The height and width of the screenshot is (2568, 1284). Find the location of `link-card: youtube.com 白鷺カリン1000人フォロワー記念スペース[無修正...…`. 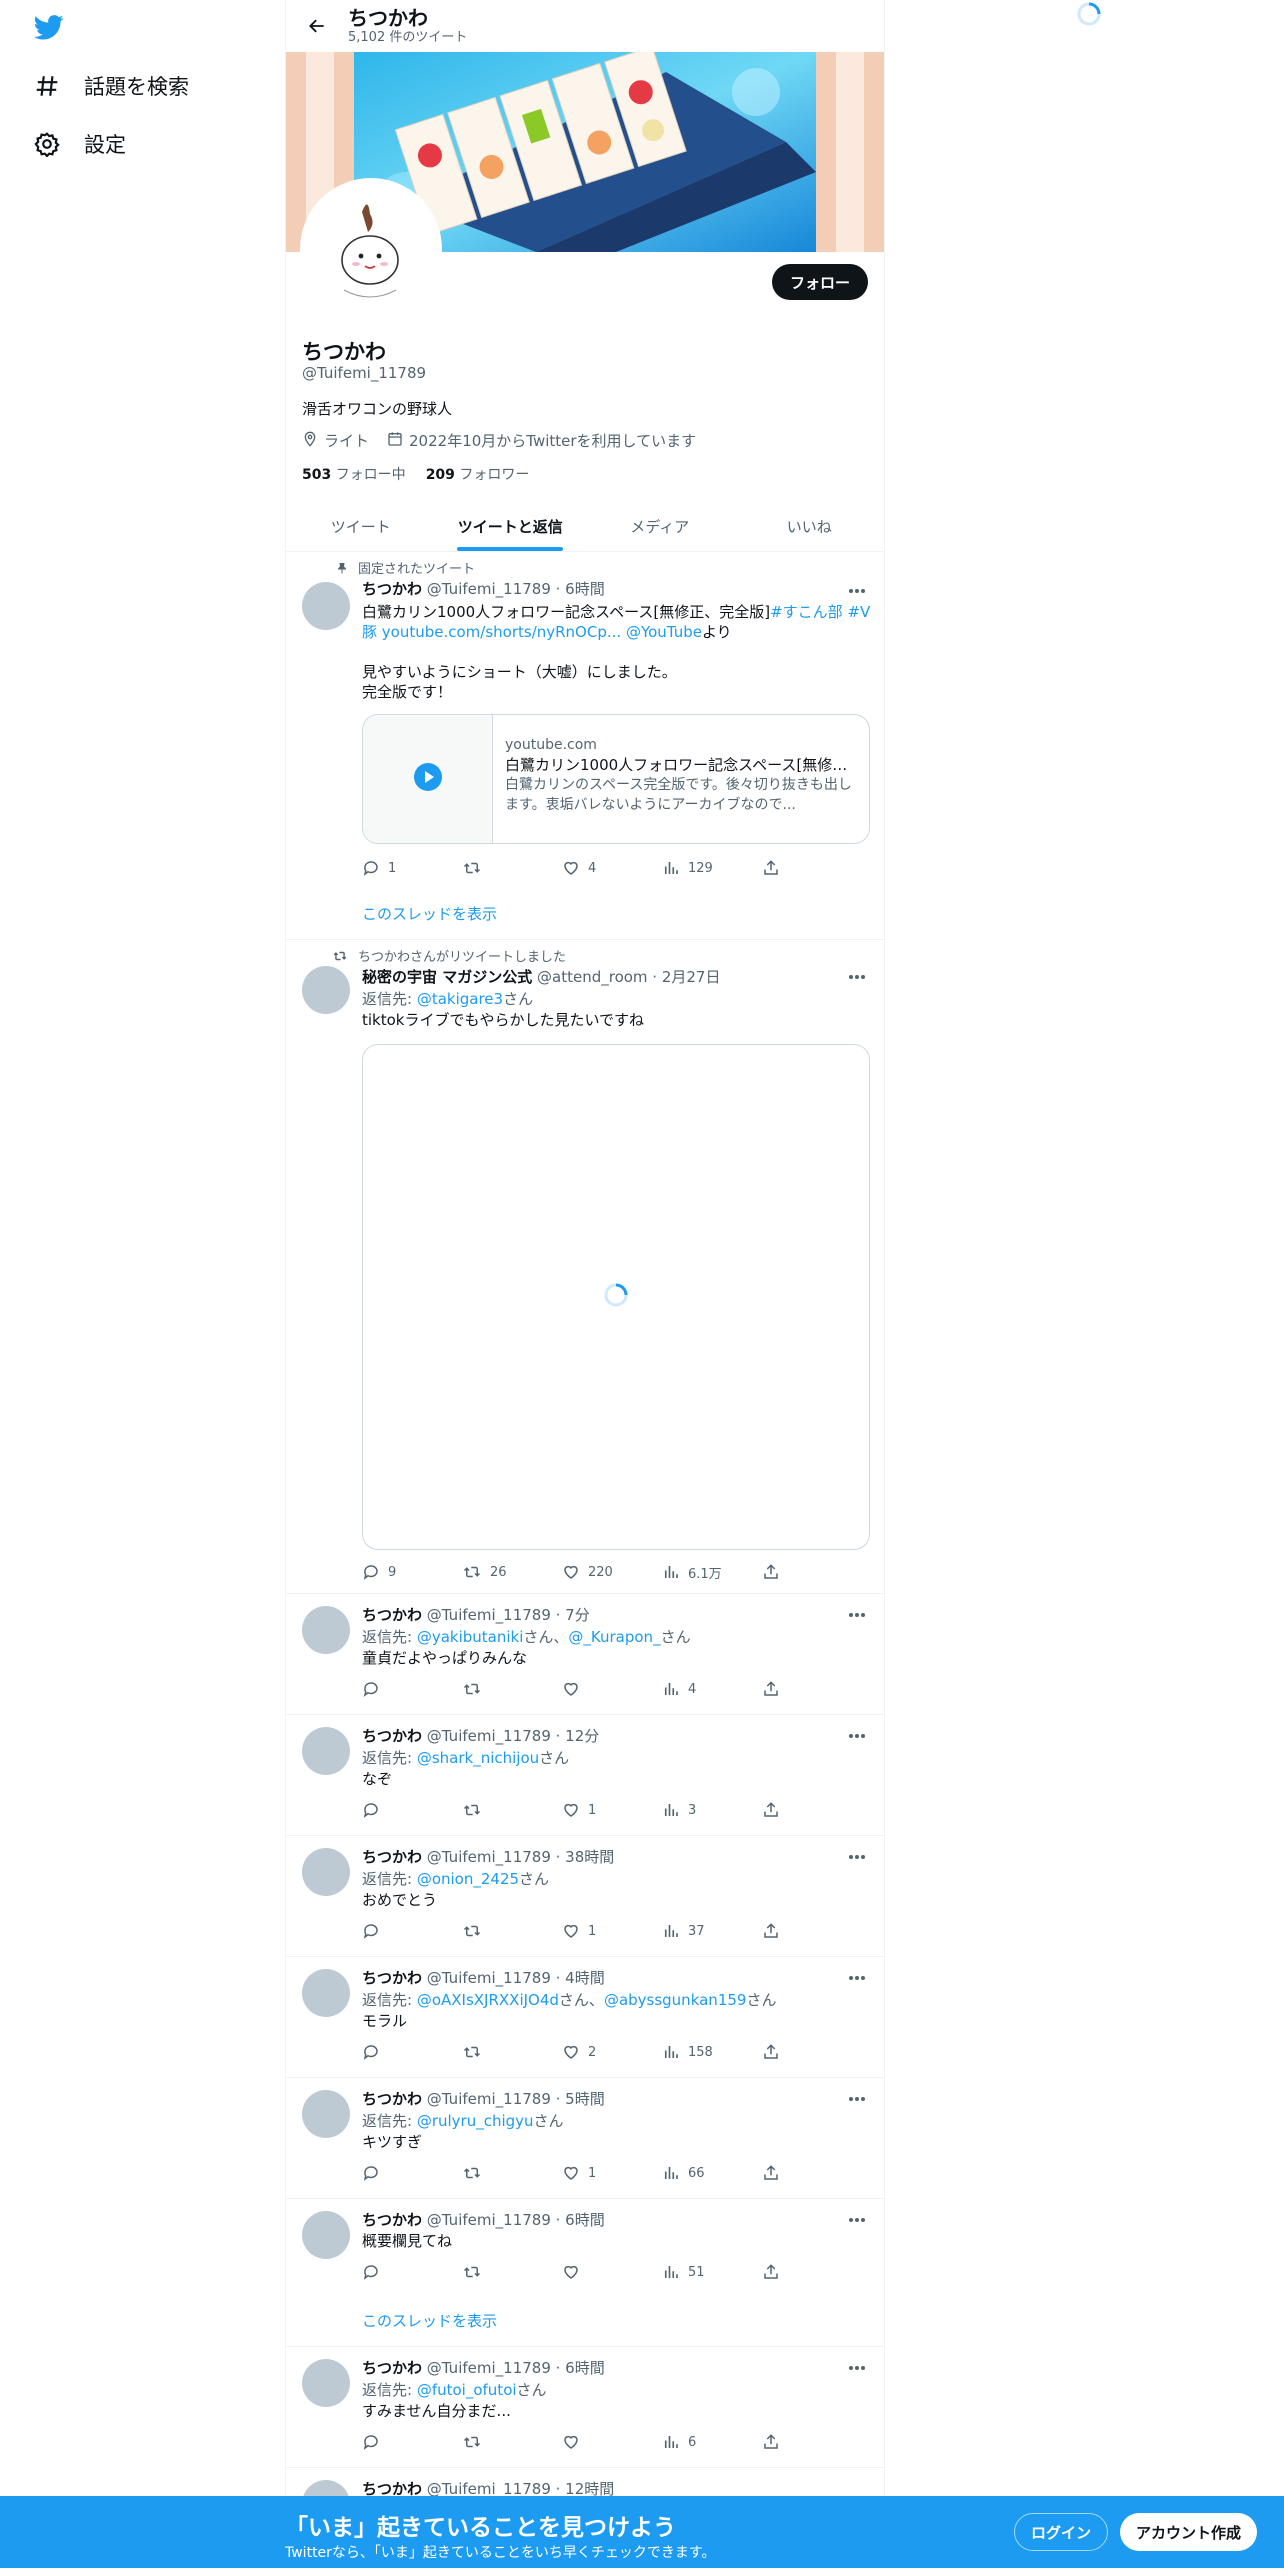

link-card: youtube.com 白鷺カリン1000人フォロワー記念スペース[無修正...… is located at coordinates (616, 779).